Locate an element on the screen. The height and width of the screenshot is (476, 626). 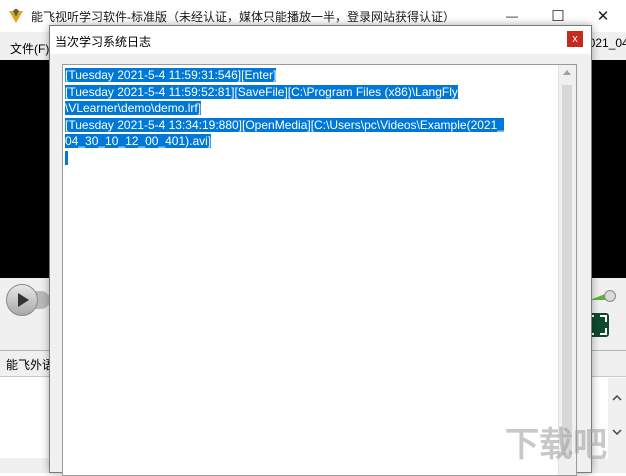
window-title: 能飞视听学习软件-标准版（未经认证，媒体只能播放一半，登录网站获得认证） is located at coordinates (243, 17).